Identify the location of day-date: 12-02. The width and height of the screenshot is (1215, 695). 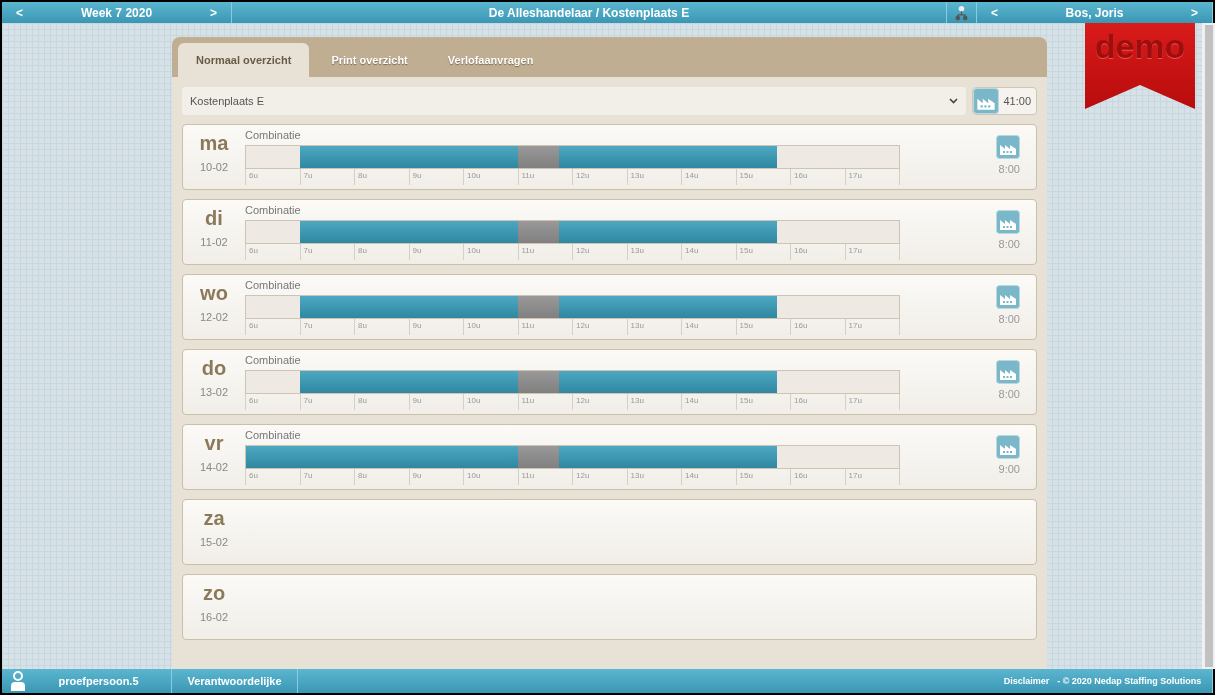
(214, 317).